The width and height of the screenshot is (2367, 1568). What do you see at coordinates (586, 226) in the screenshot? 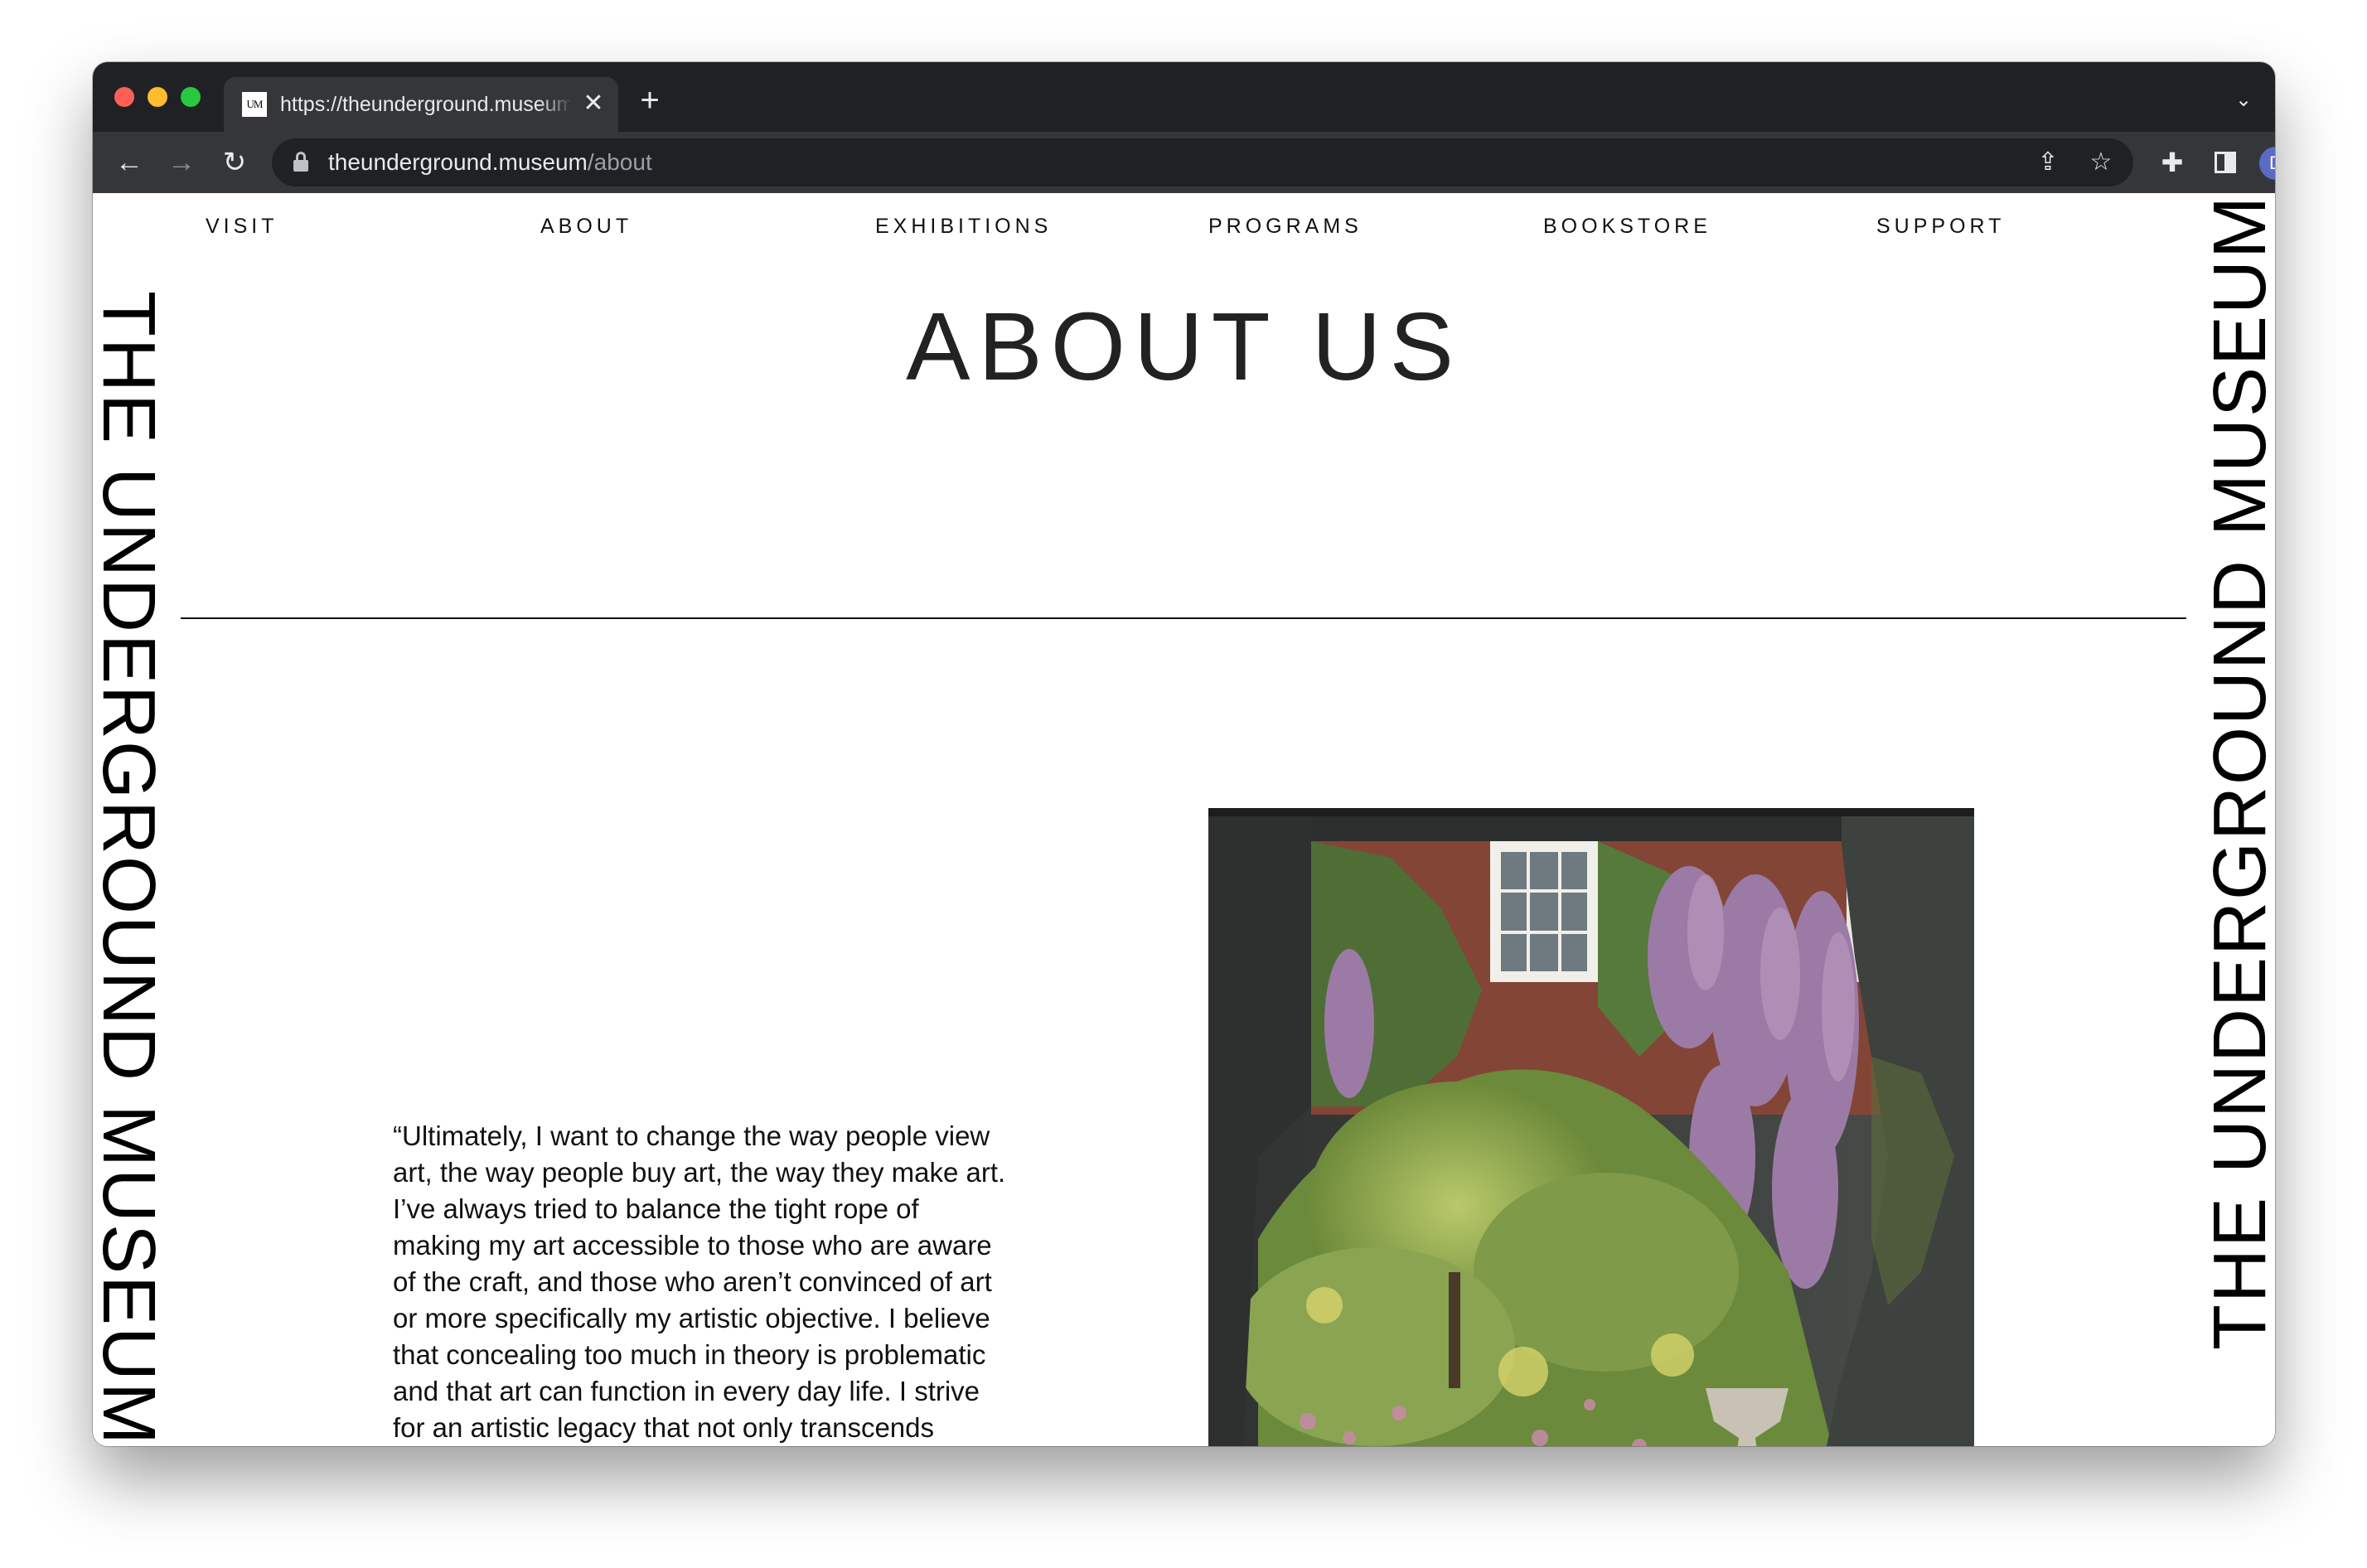
I see `nav-about: ABOUT` at bounding box center [586, 226].